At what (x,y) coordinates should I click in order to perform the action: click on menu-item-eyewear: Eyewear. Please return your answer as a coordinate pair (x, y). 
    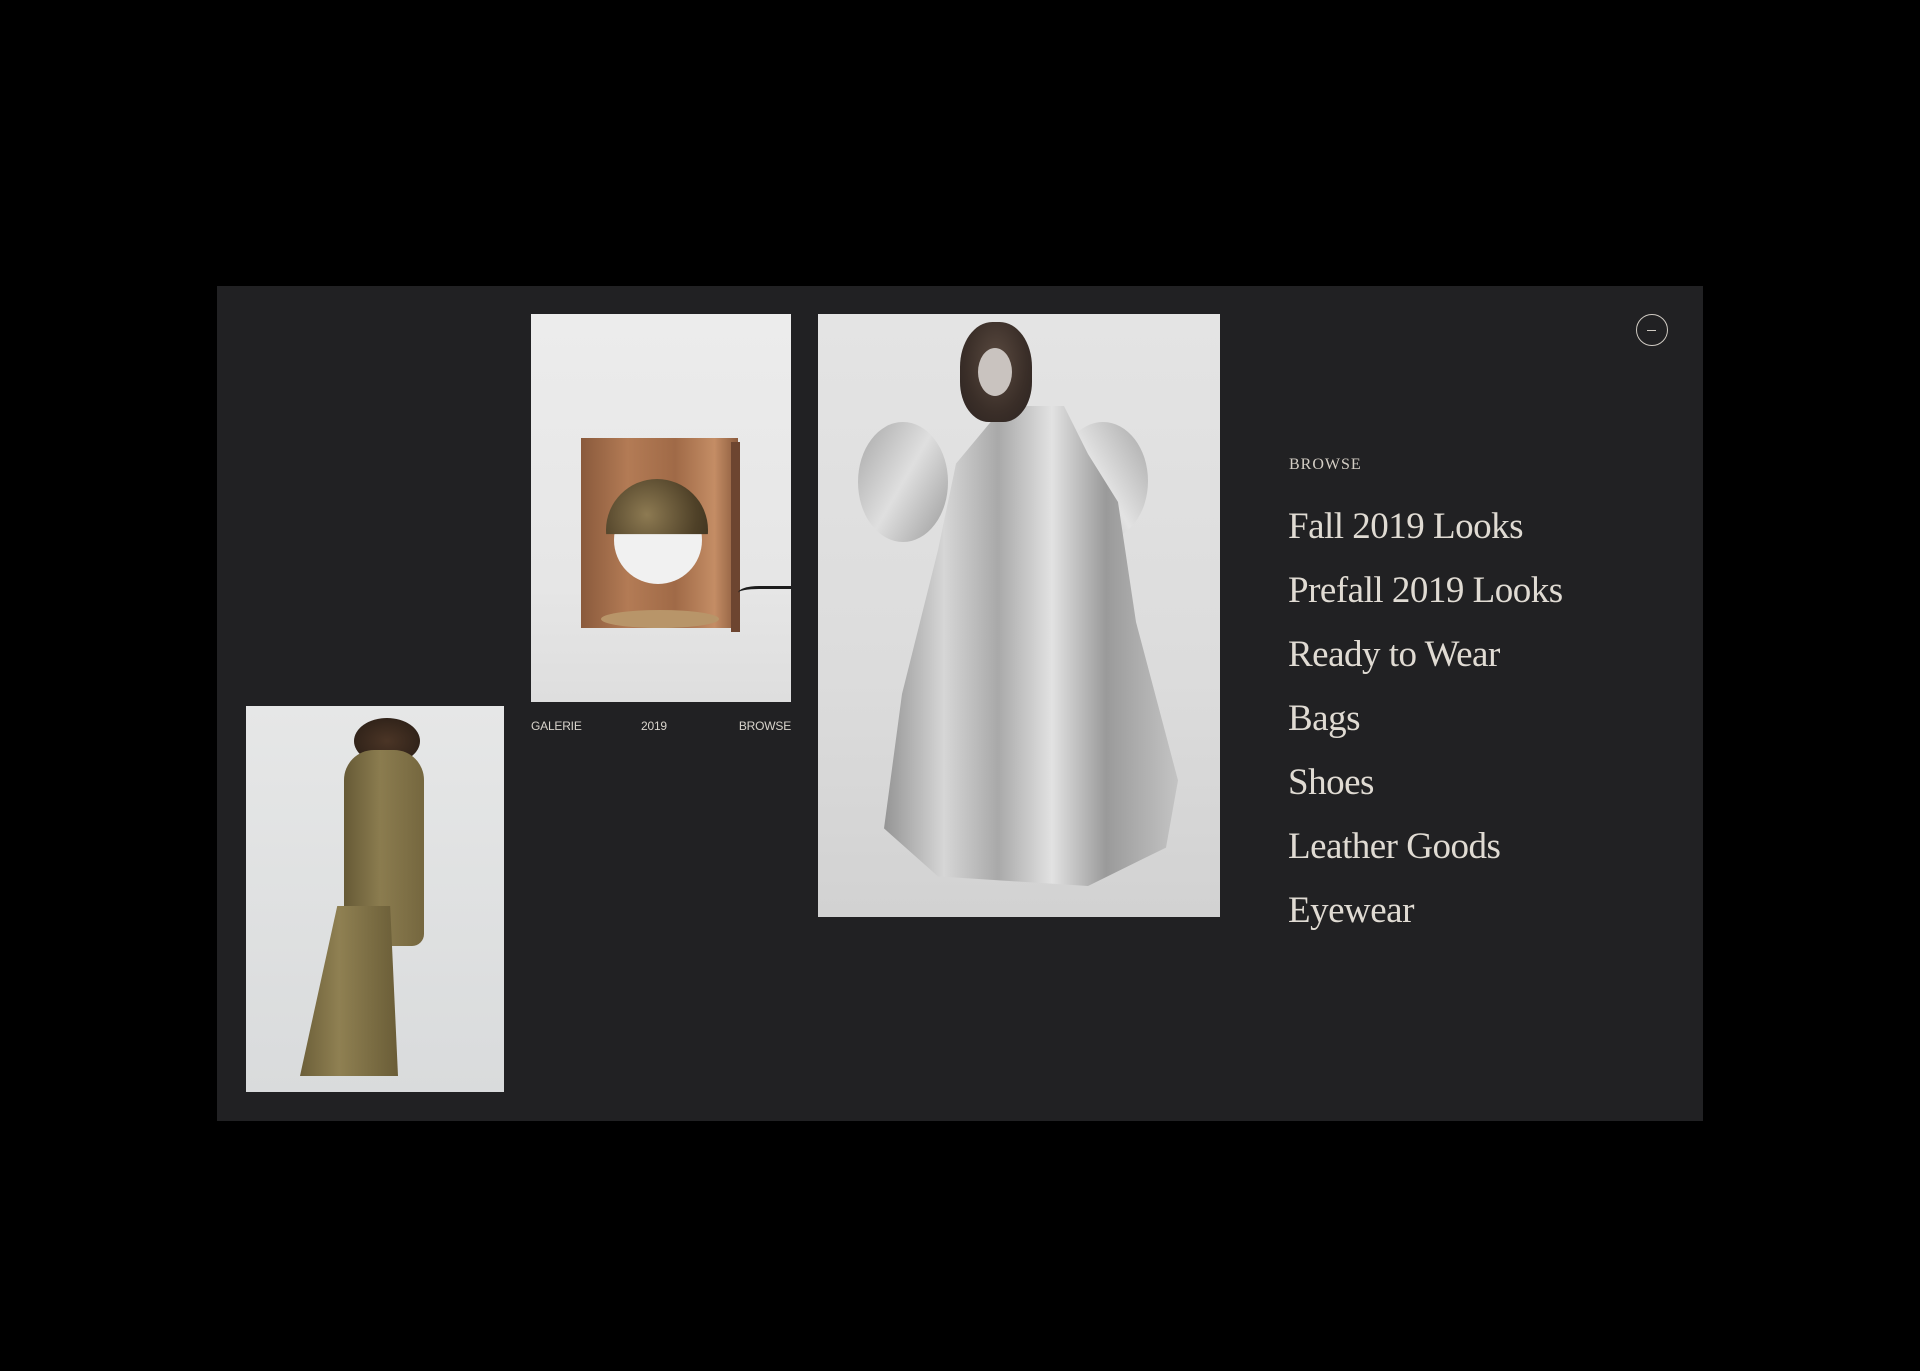
    Looking at the image, I should click on (1425, 915).